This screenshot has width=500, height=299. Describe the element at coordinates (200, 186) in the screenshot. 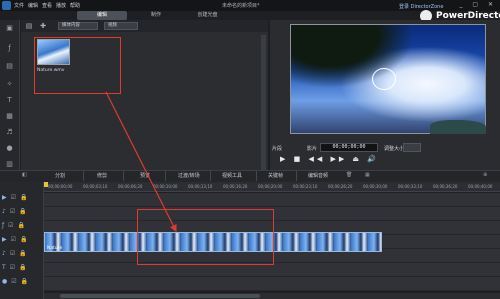

I see `ruler-label: 00;00;13;10` at that location.